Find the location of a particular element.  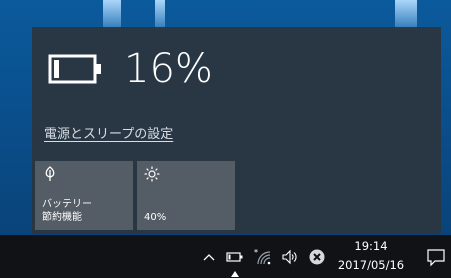

battery-saver-label: バッテリー 節約機能 is located at coordinates (67, 211).